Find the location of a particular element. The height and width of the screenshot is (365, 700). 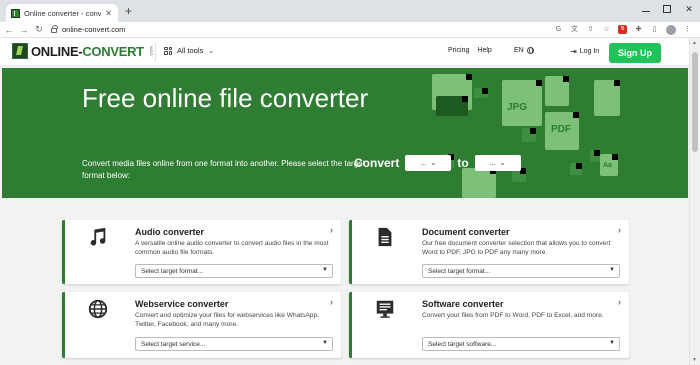

jpg-label: JPG is located at coordinates (517, 107).